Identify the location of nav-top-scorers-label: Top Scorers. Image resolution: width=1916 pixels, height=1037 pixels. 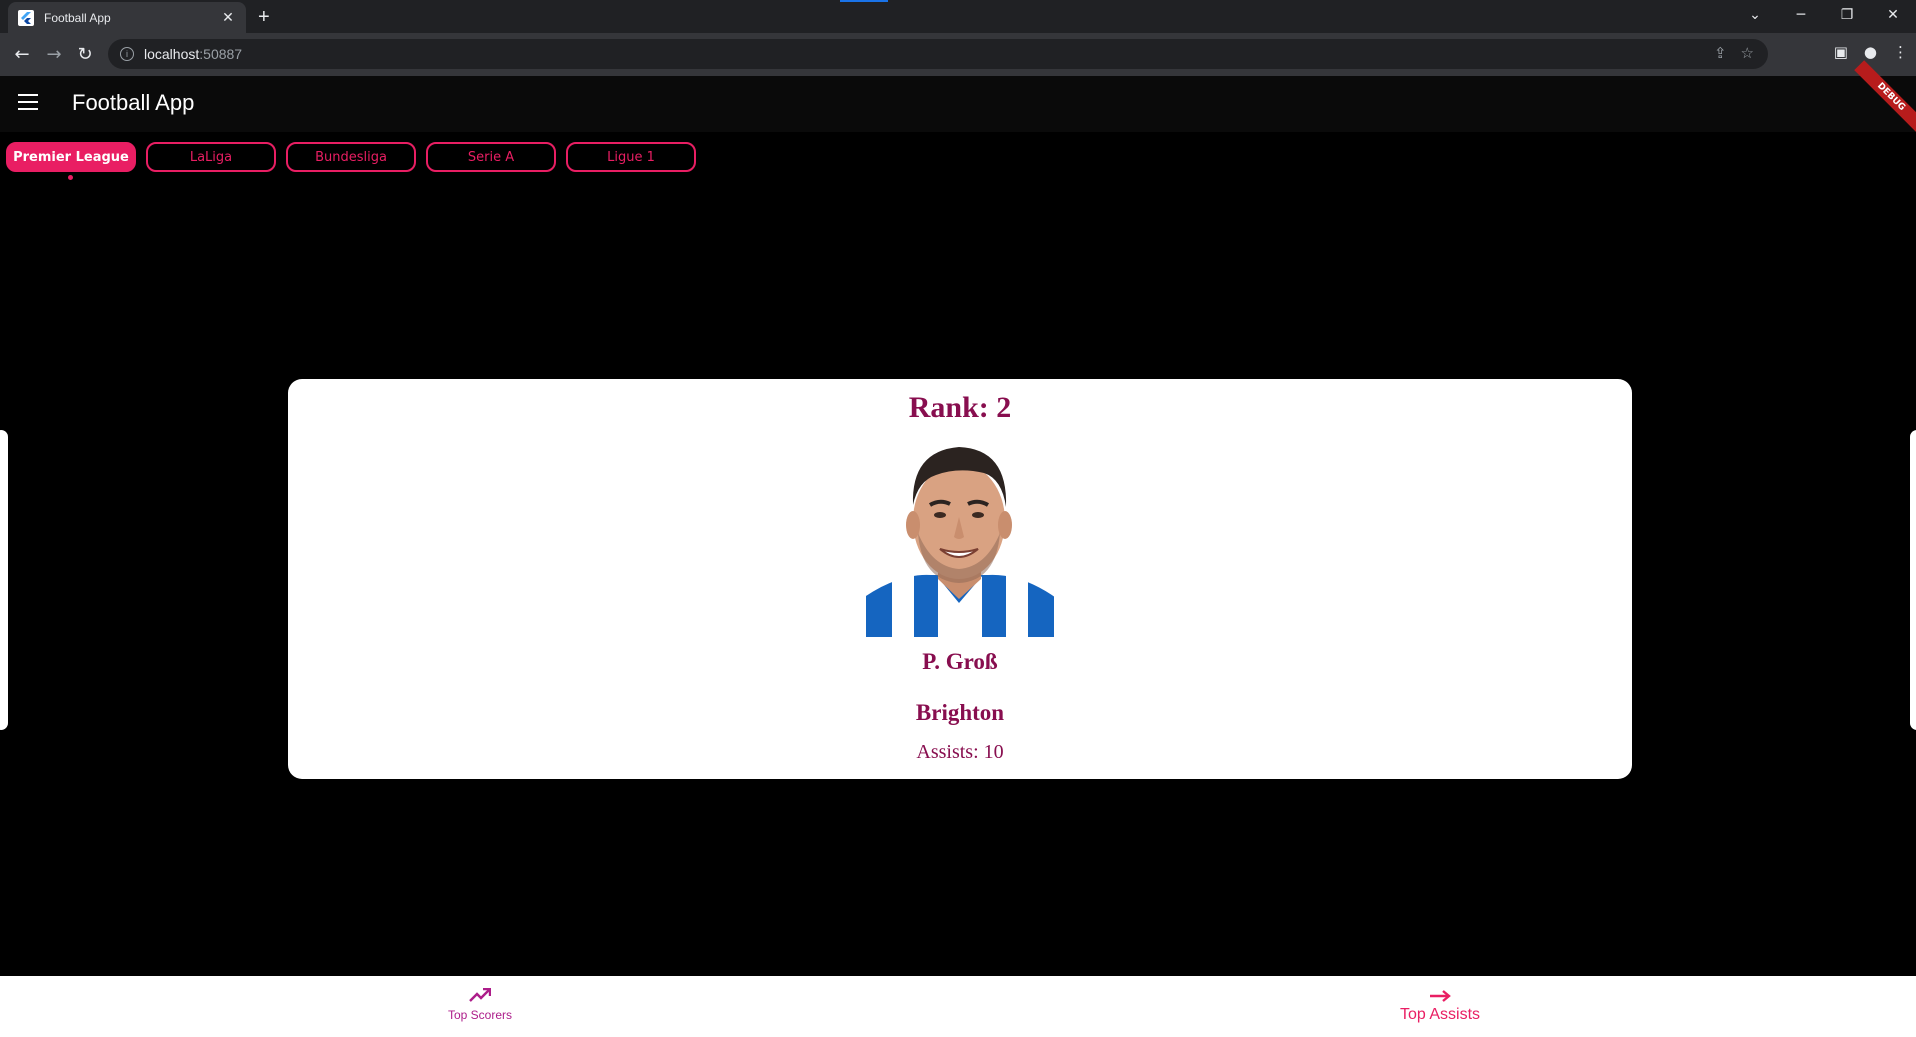
(480, 1015).